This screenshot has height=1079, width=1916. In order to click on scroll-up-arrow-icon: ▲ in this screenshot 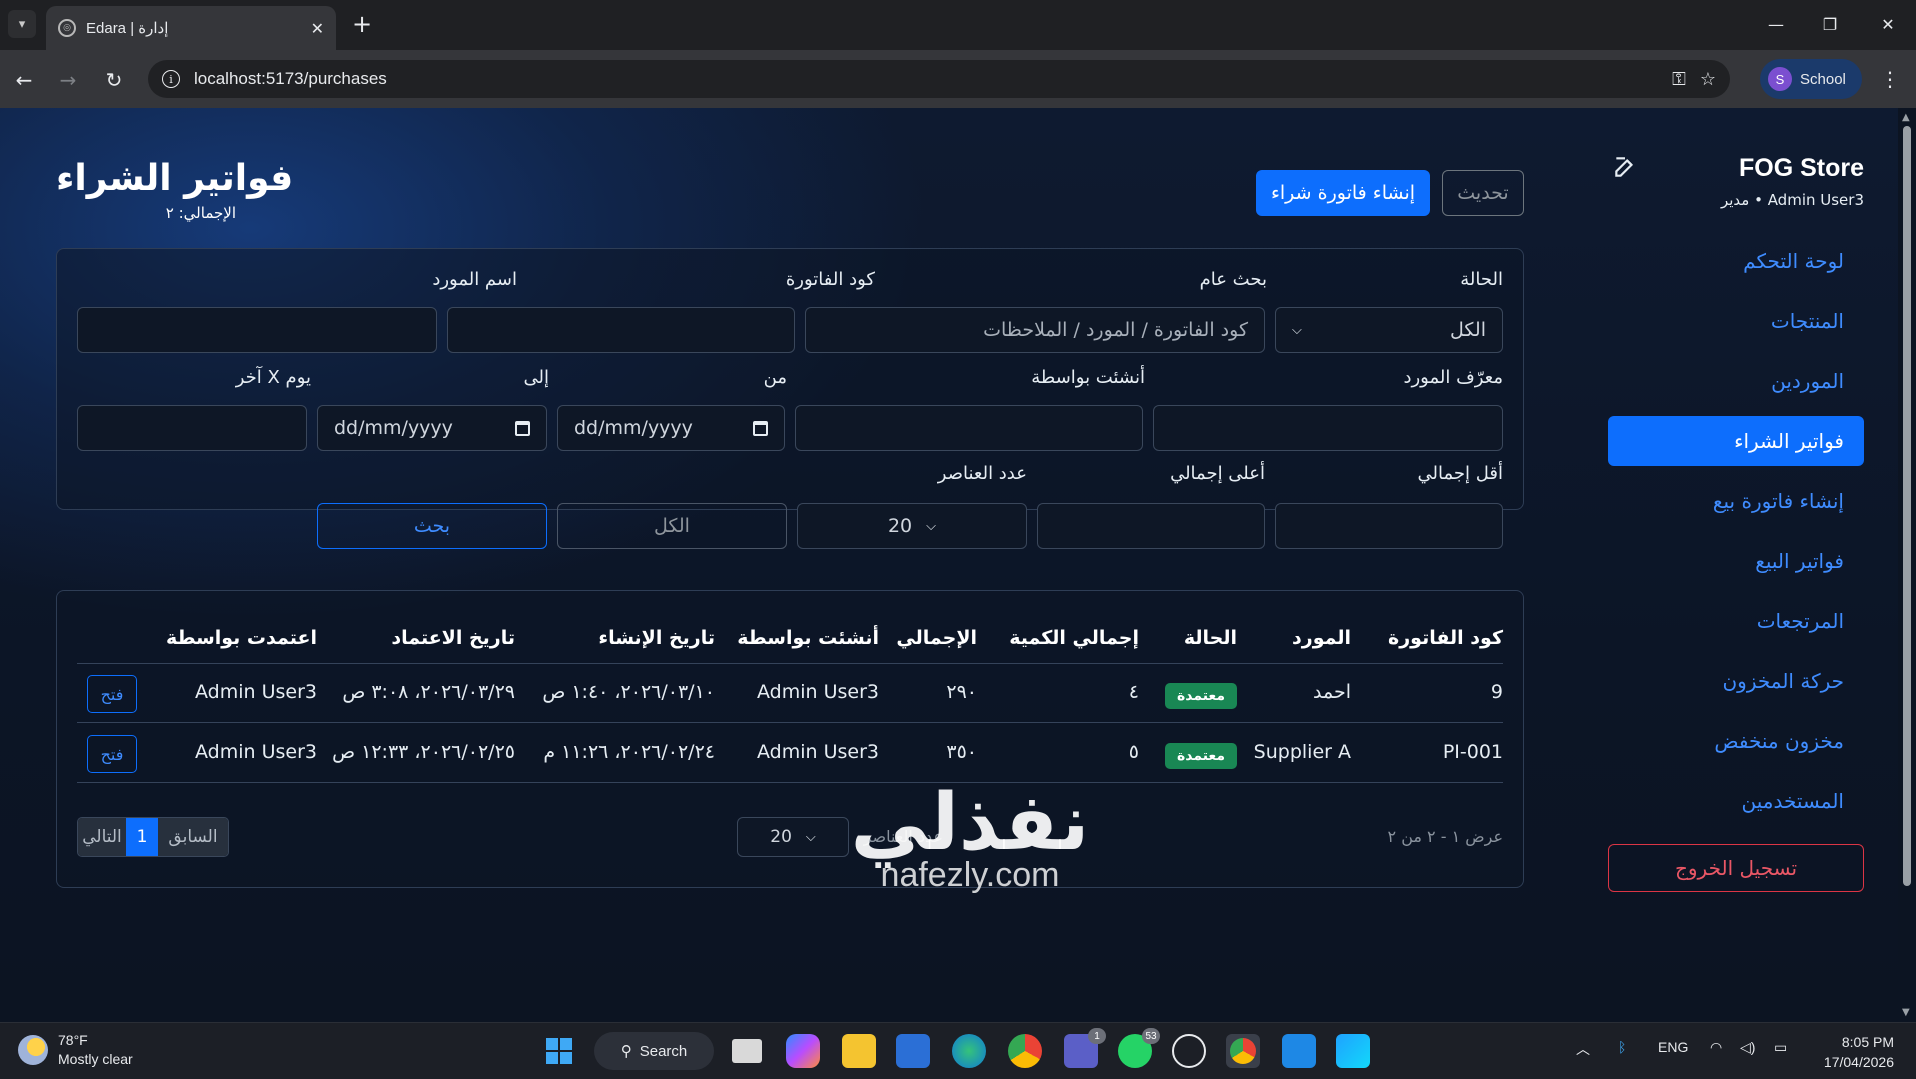, I will do `click(1906, 117)`.